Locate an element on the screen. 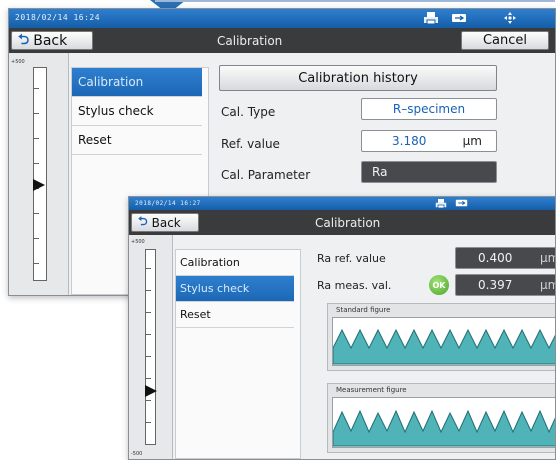 This screenshot has height=460, width=556. ra-meas-val-row: Ra meas. val. is located at coordinates (354, 285).